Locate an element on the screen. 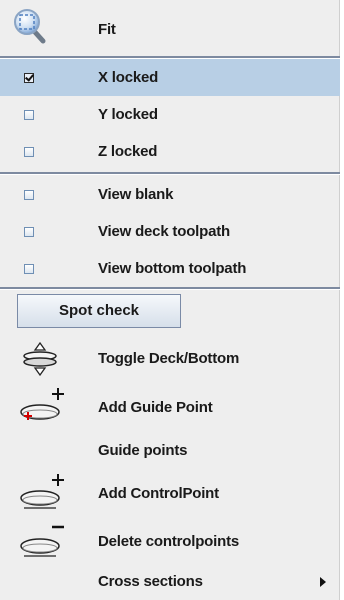 The width and height of the screenshot is (344, 600). view-blank-label: View blank is located at coordinates (136, 194).